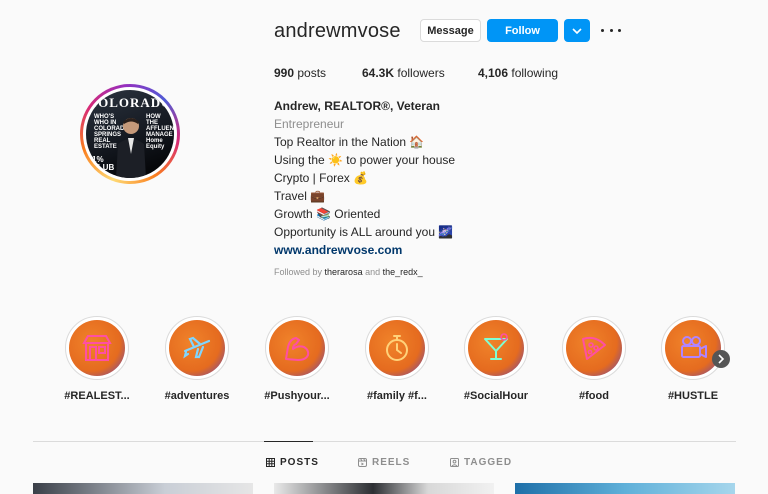 The height and width of the screenshot is (494, 768). I want to click on airplane-icon, so click(197, 347).